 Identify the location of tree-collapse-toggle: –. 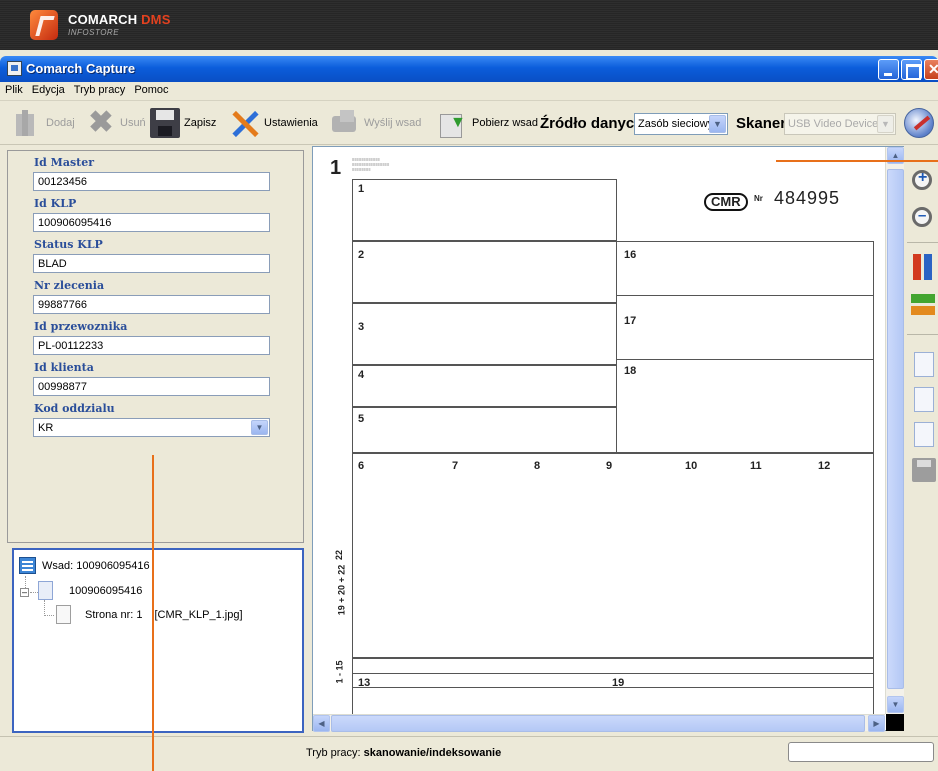
(24, 592).